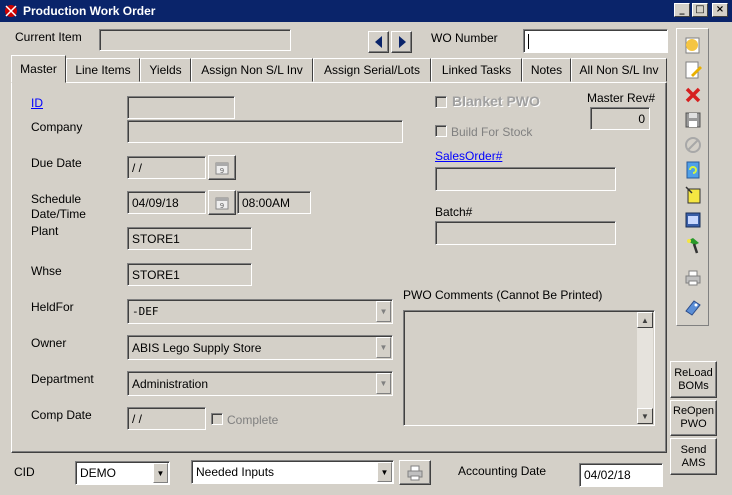 This screenshot has width=732, height=495. What do you see at coordinates (52, 307) in the screenshot?
I see `heldfor-label: HeldFor` at bounding box center [52, 307].